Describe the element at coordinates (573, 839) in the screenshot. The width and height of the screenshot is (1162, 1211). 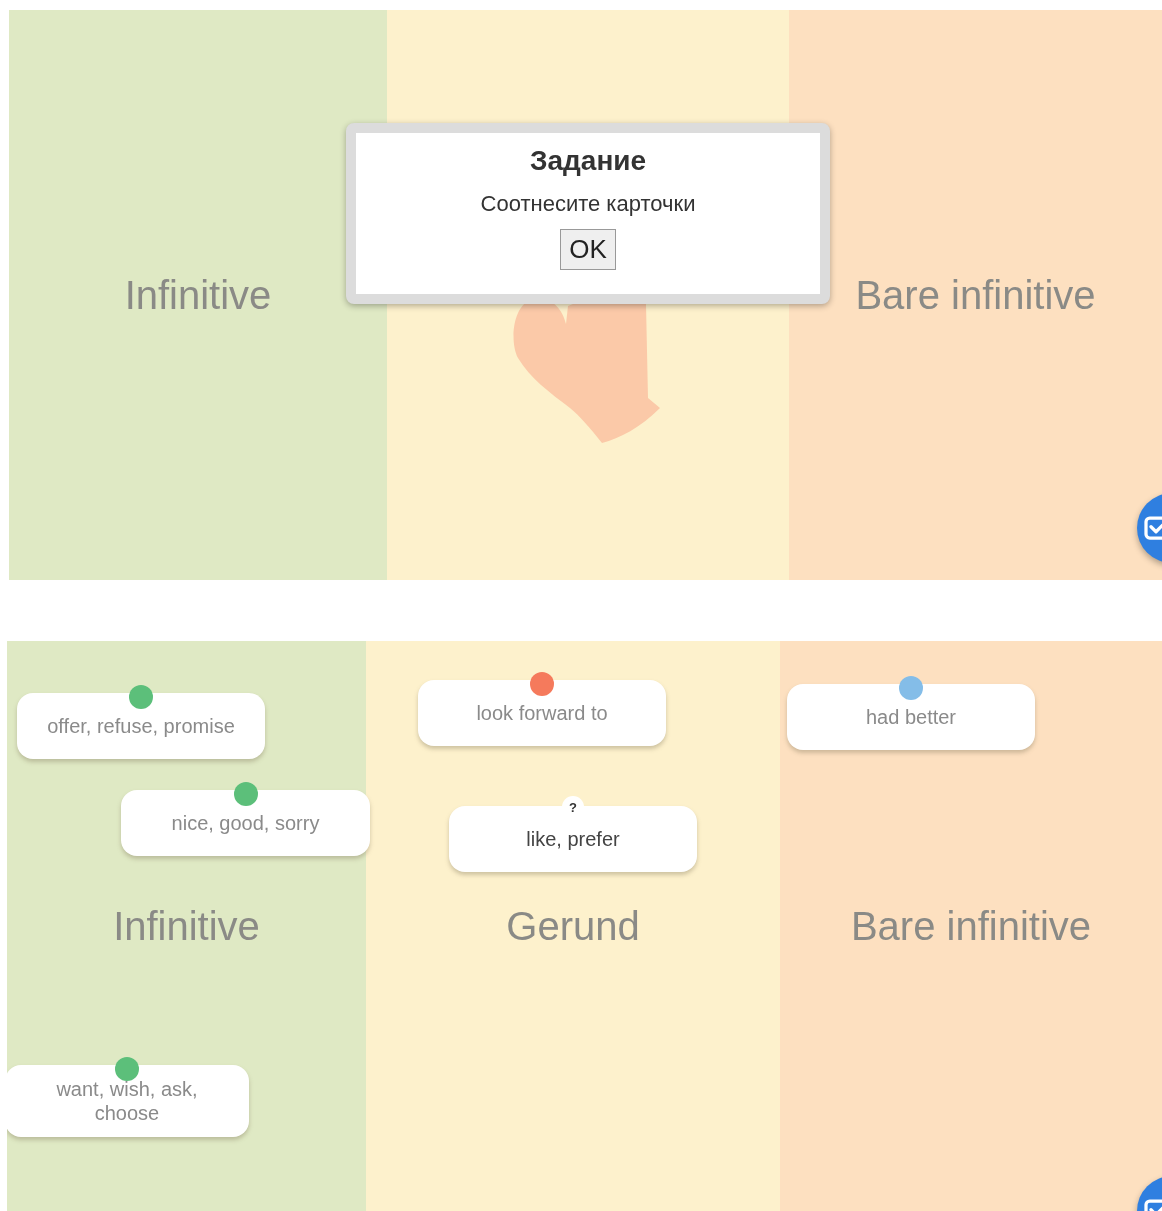
I see `card-text: like, prefer` at that location.